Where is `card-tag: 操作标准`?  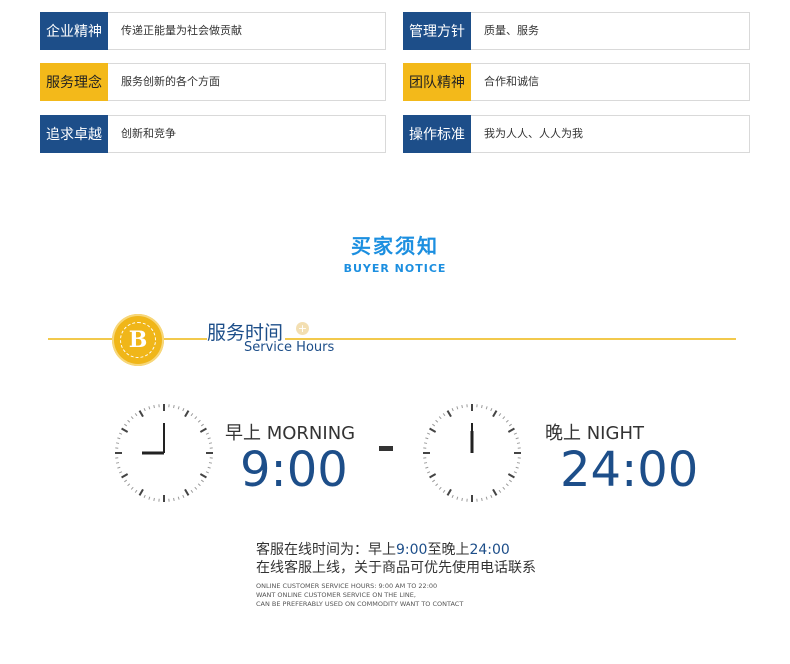
card-tag: 操作标准 is located at coordinates (437, 134).